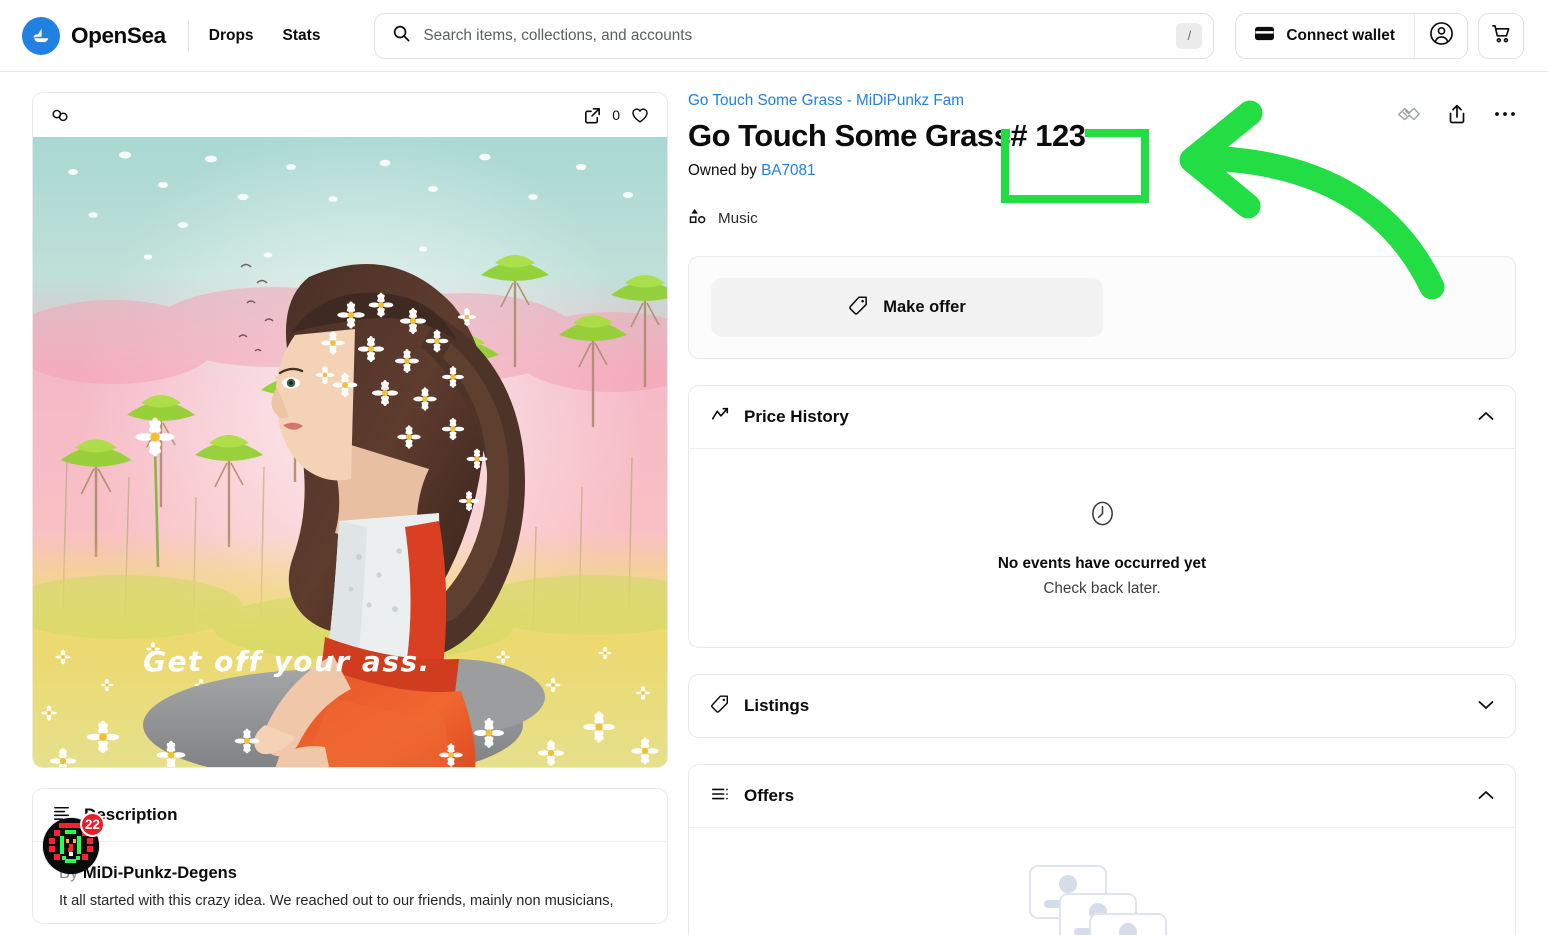 This screenshot has width=1548, height=935. Describe the element at coordinates (350, 815) in the screenshot. I see `description-header: Description` at that location.